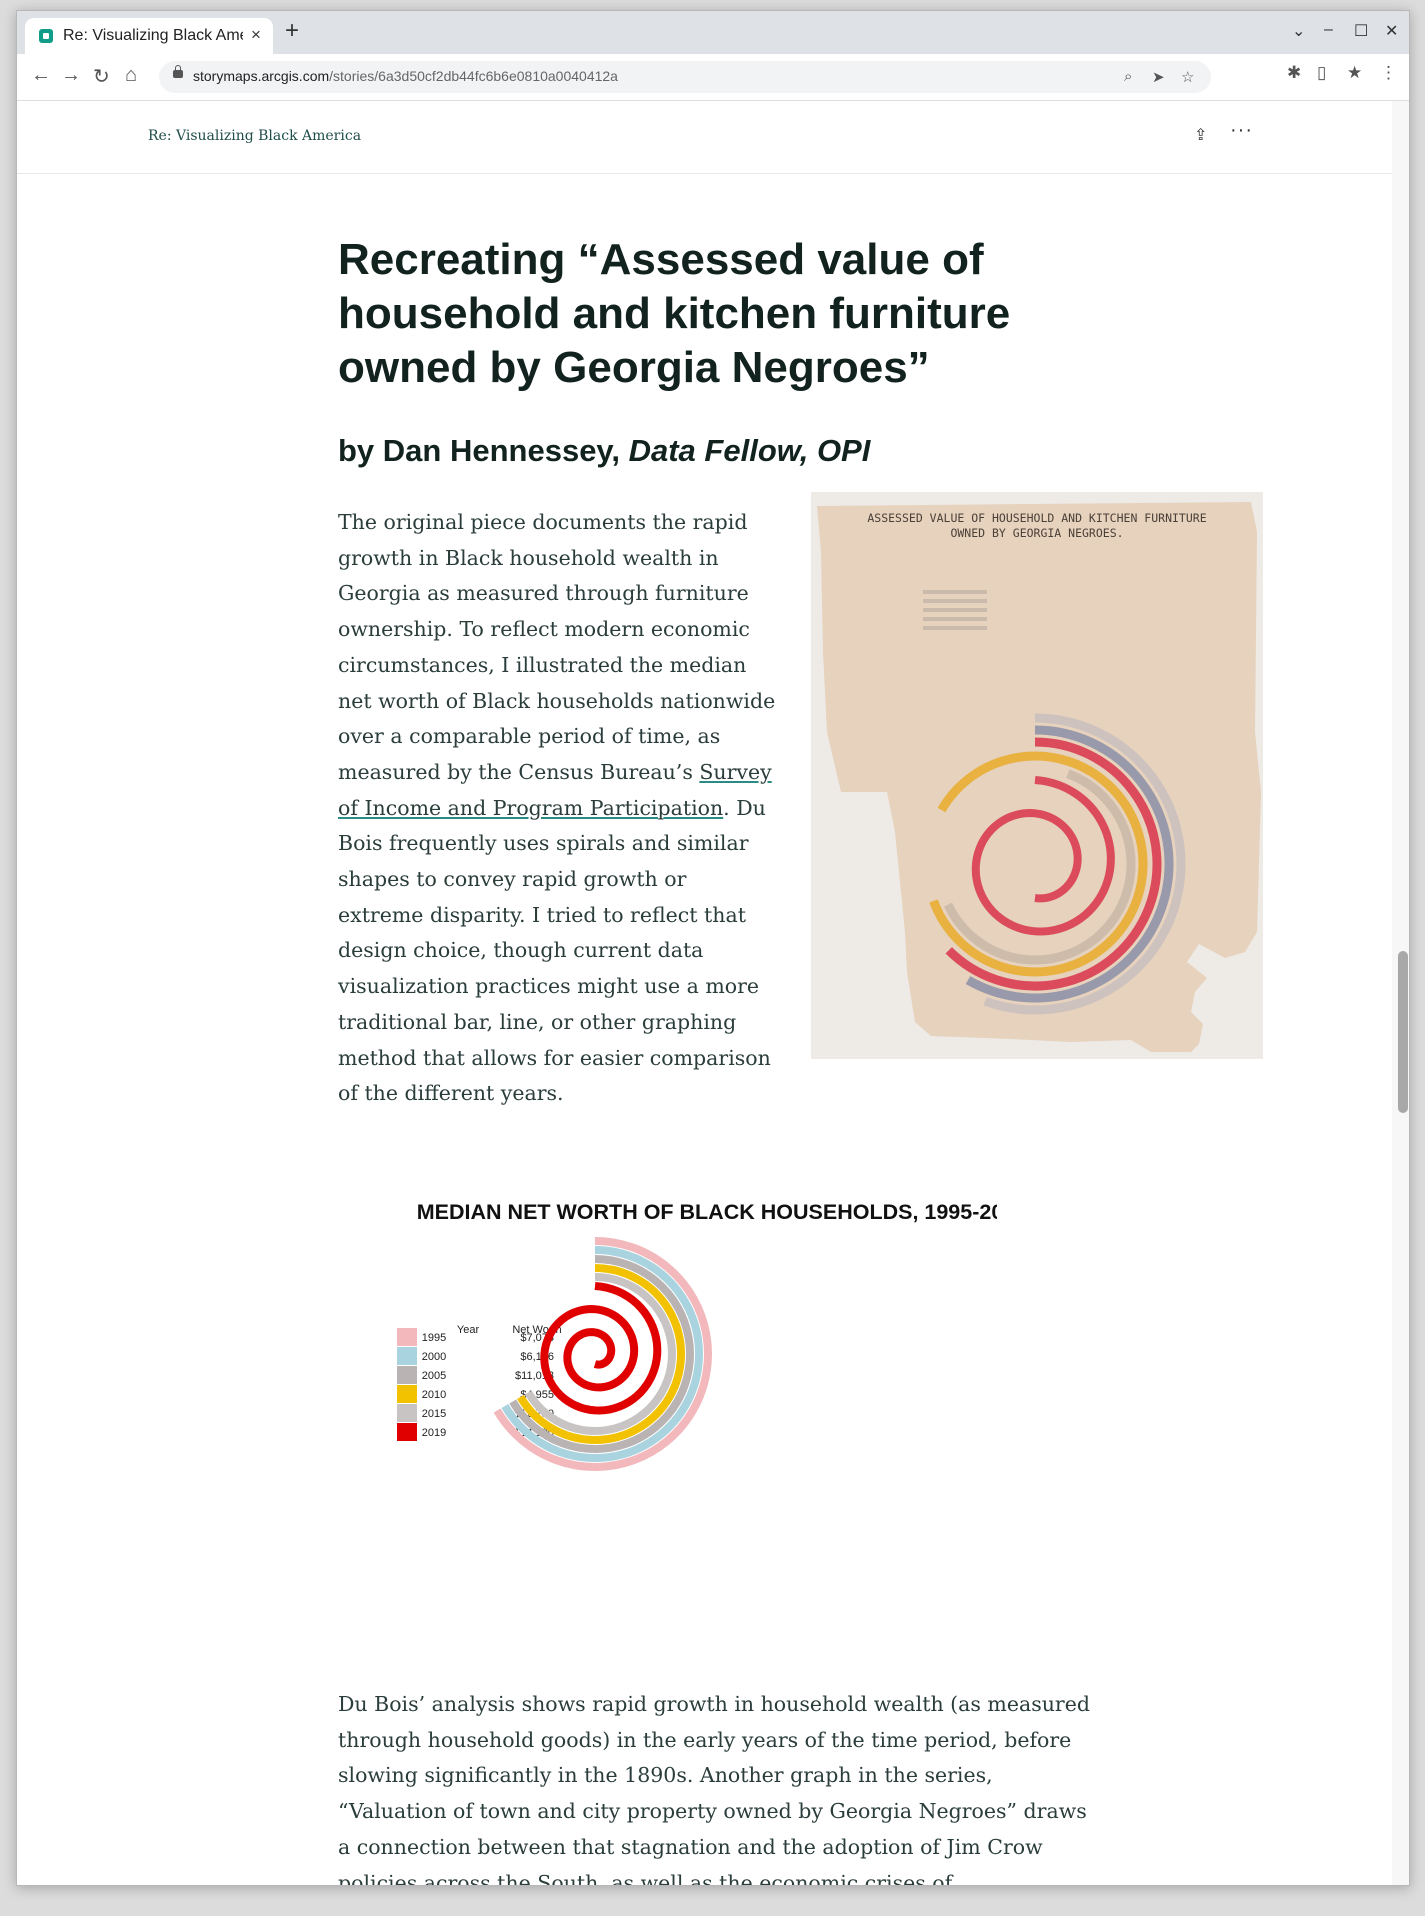  I want to click on send-icon: ➤, so click(1158, 77).